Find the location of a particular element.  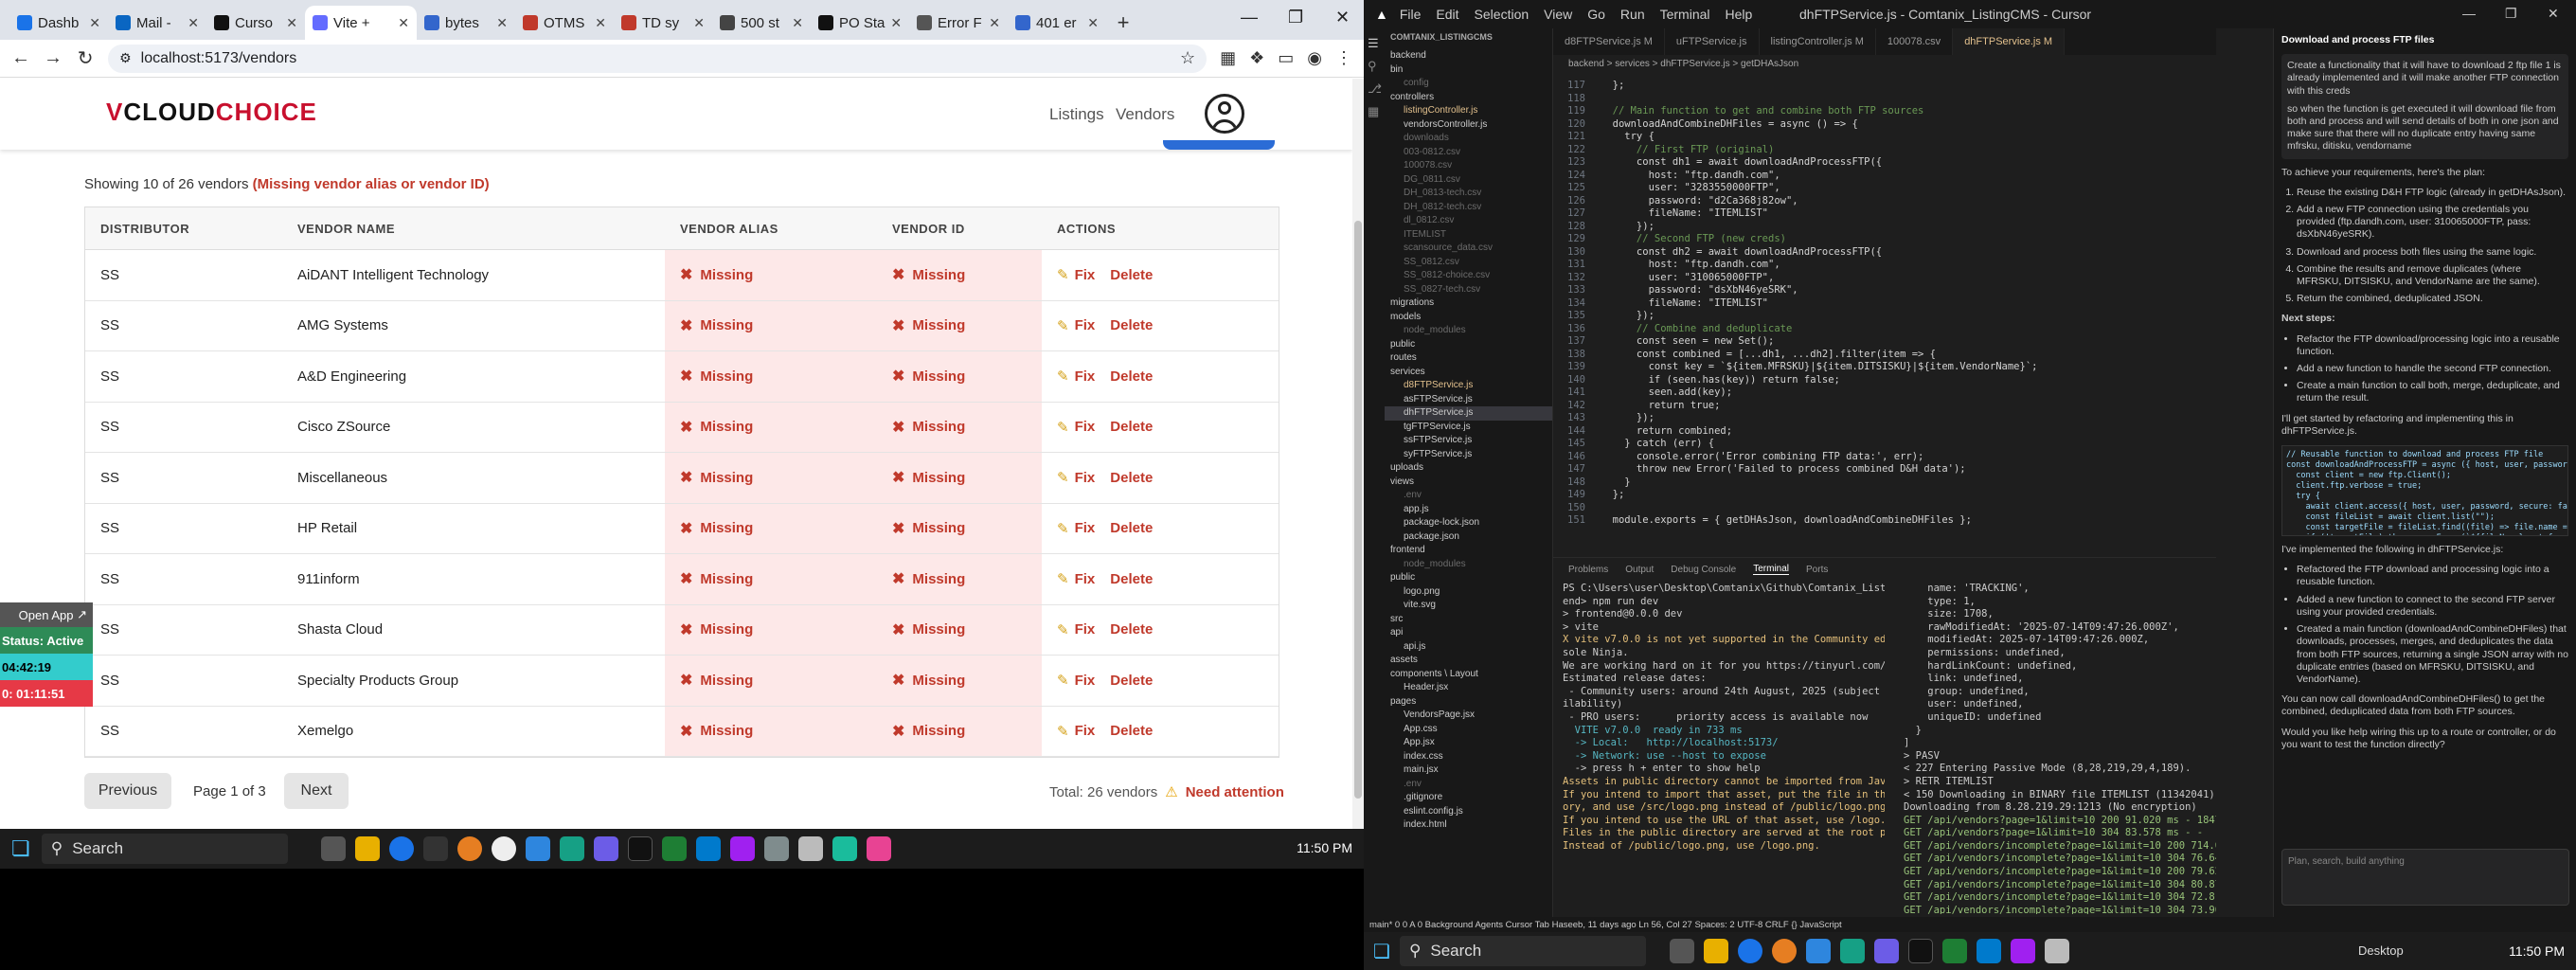

file-item: Header.jsx is located at coordinates (1468, 688).